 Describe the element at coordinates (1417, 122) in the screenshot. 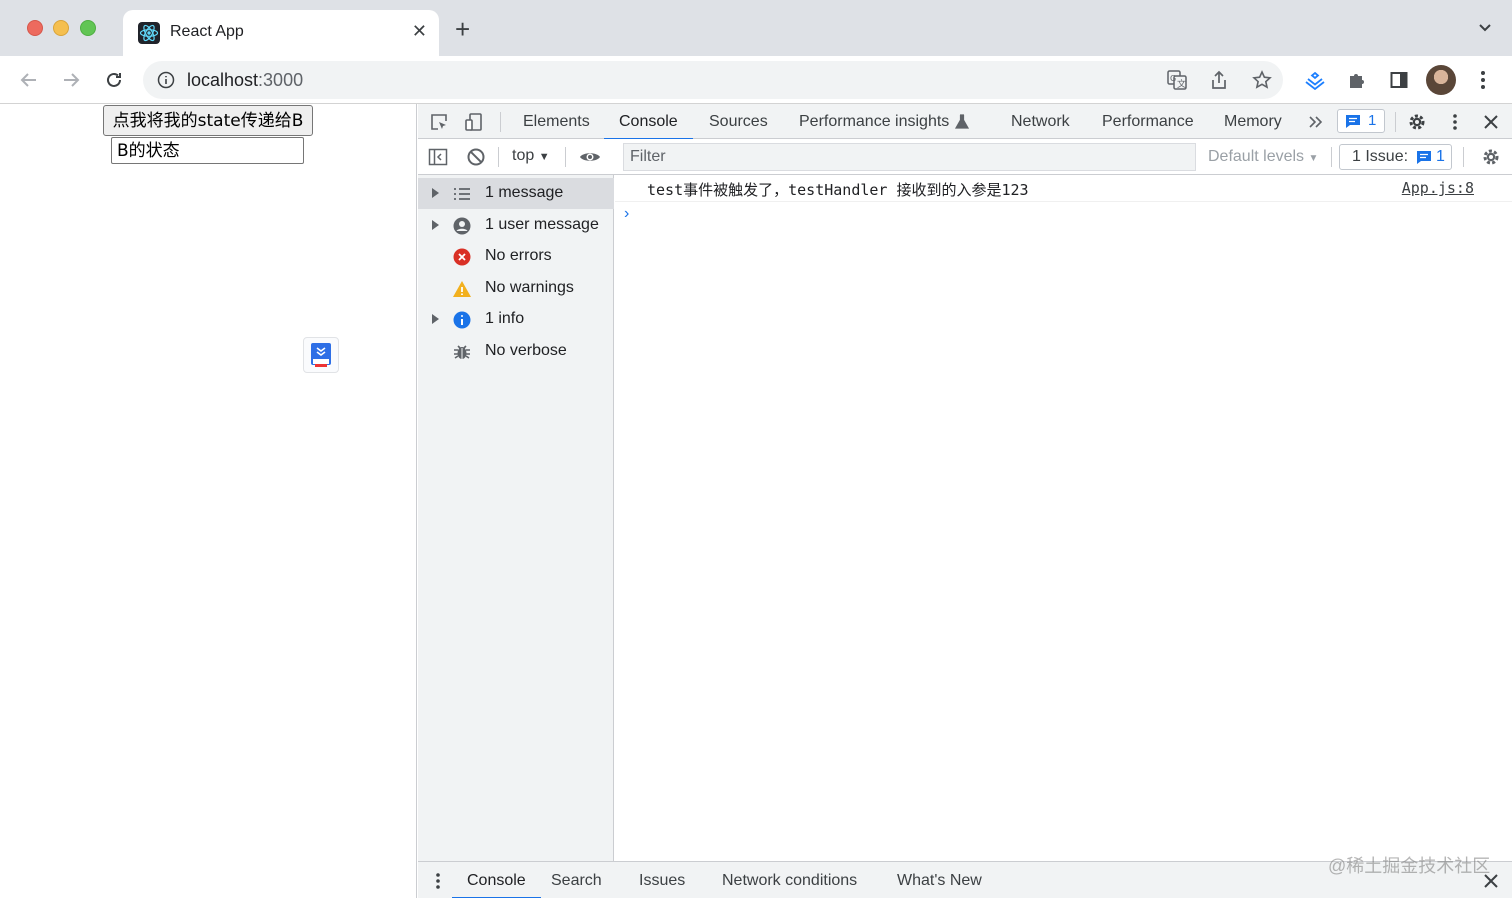

I see `settings-gear-icon` at that location.